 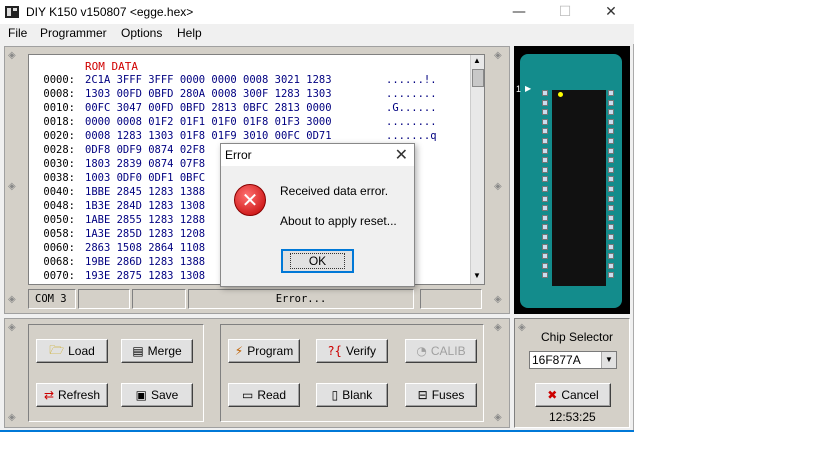 What do you see at coordinates (264, 395) in the screenshot?
I see `read-button: ▭ Read` at bounding box center [264, 395].